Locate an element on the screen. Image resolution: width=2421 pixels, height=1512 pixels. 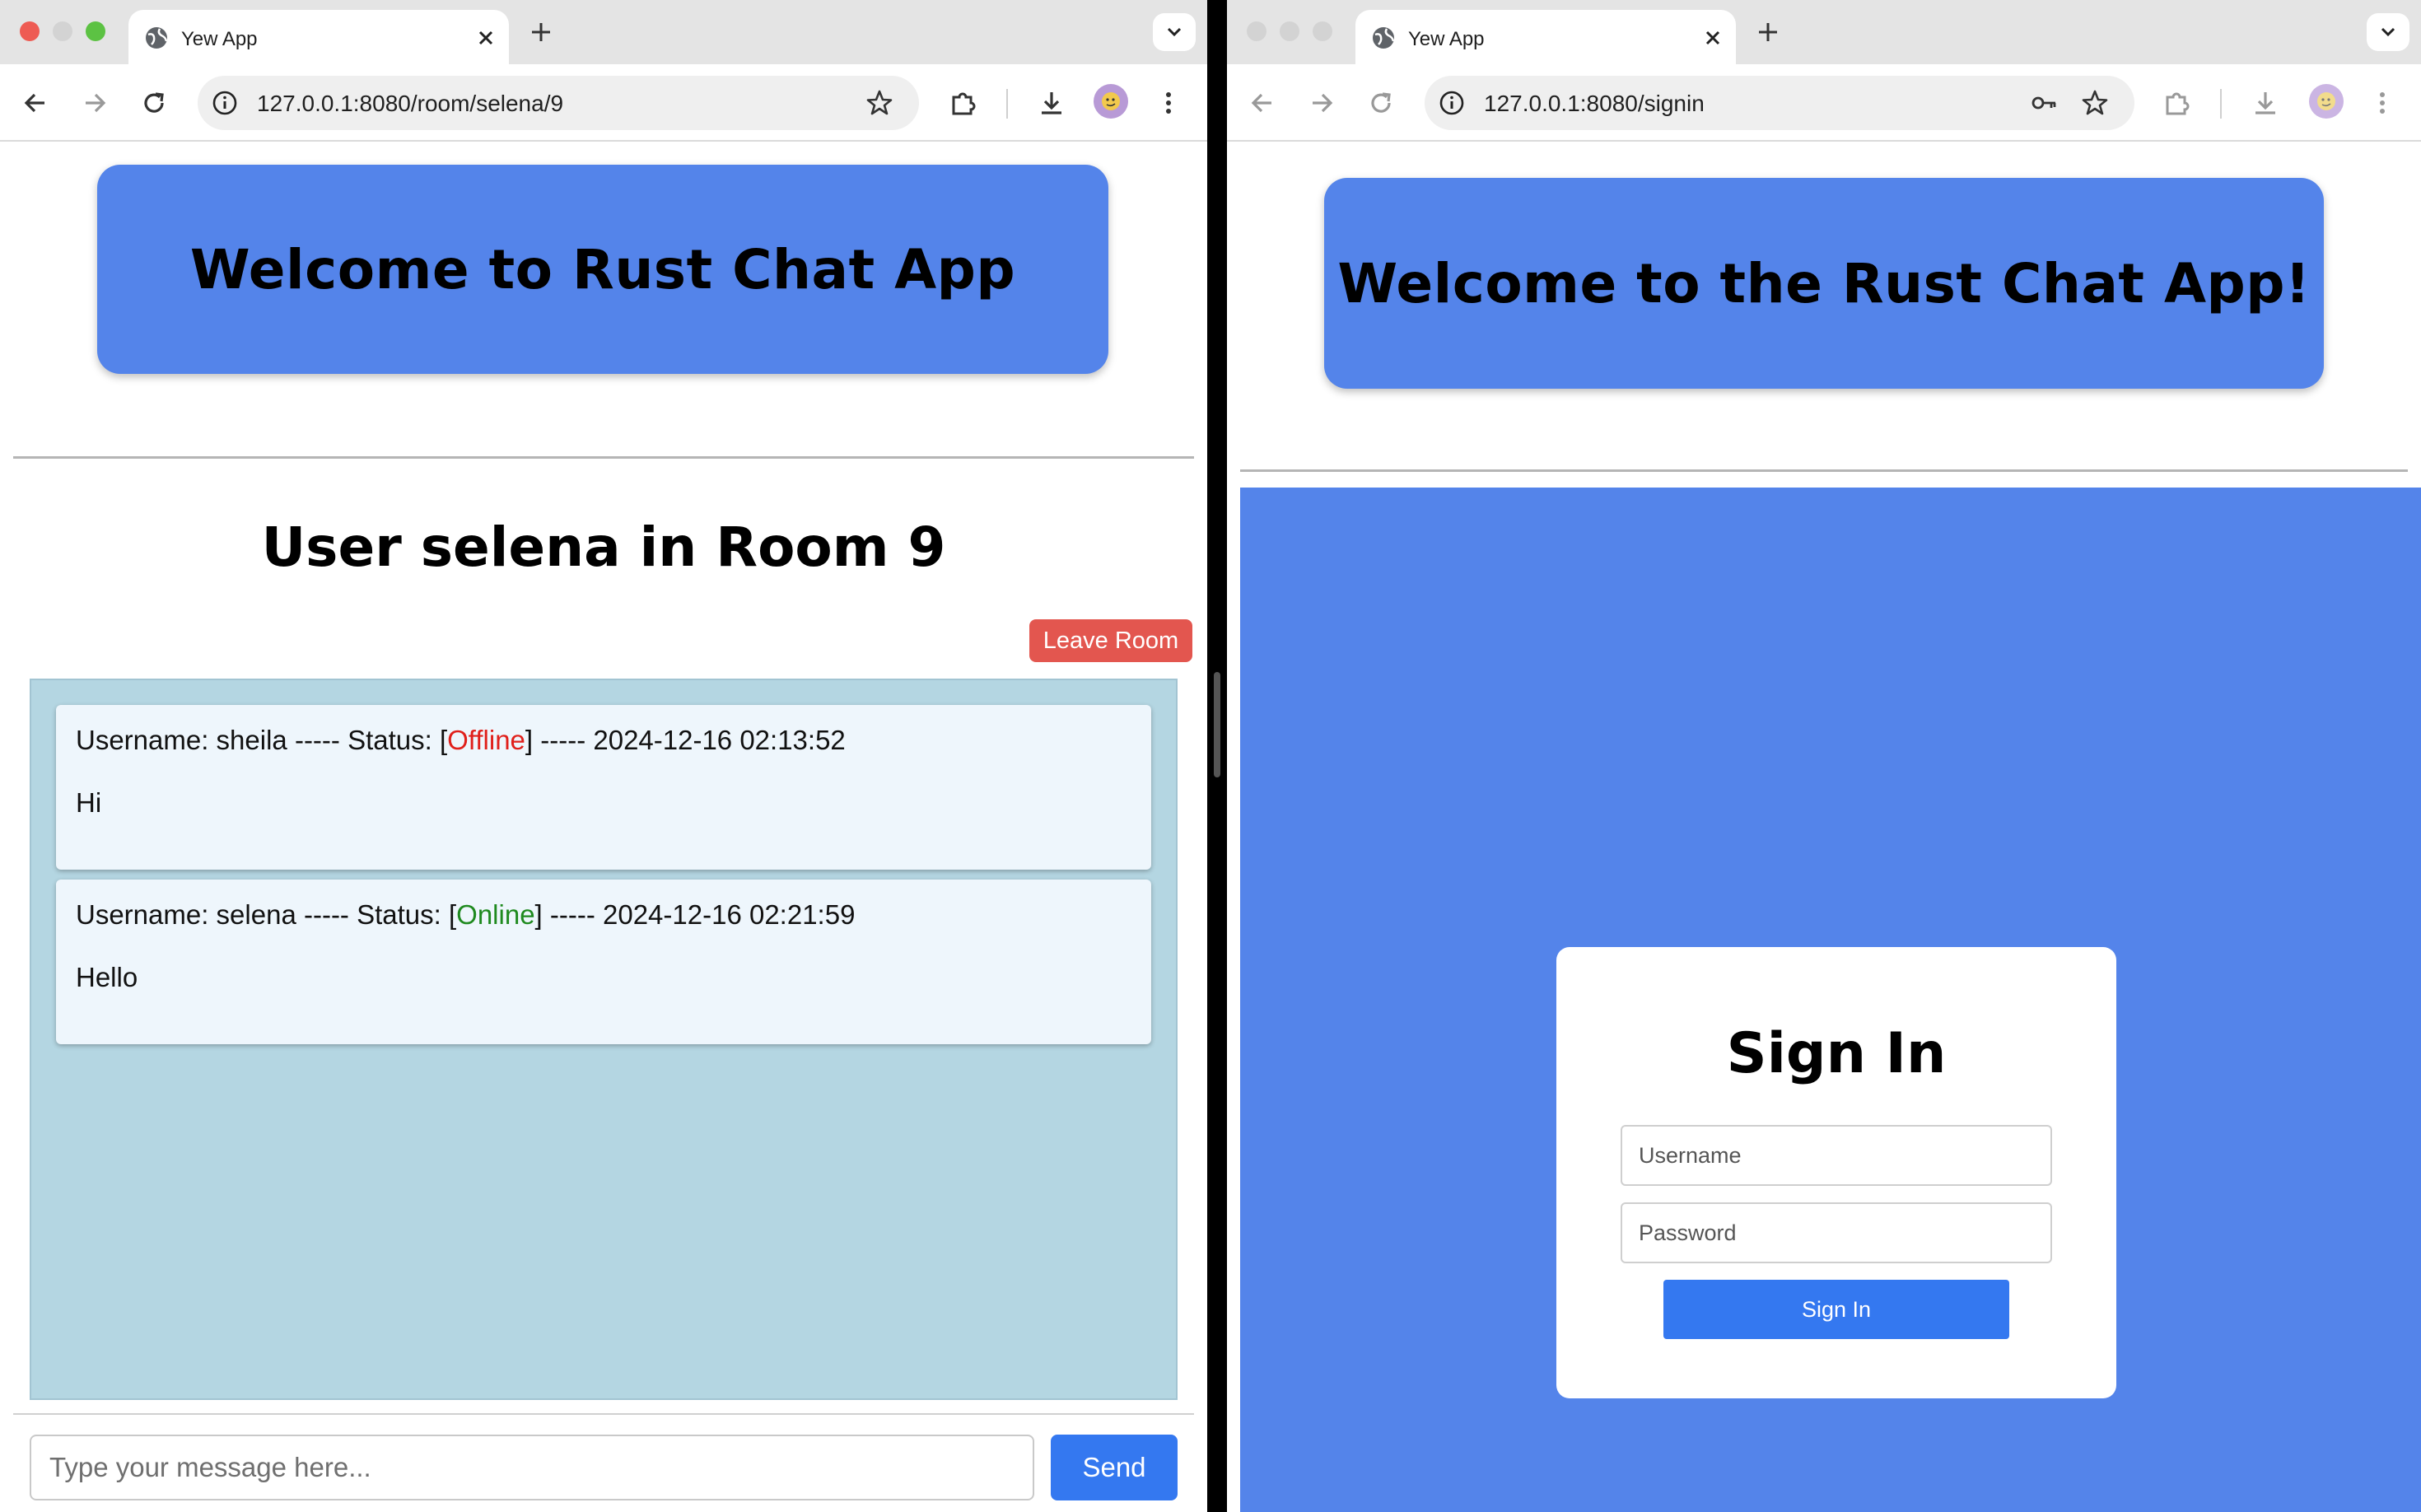
address-bar: 127.0.0.1:8080/signin is located at coordinates (1779, 103).